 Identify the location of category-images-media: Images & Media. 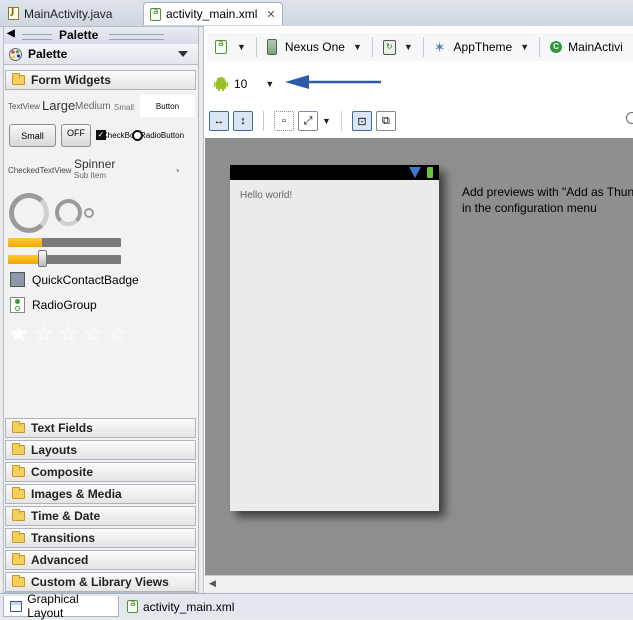
(100, 494).